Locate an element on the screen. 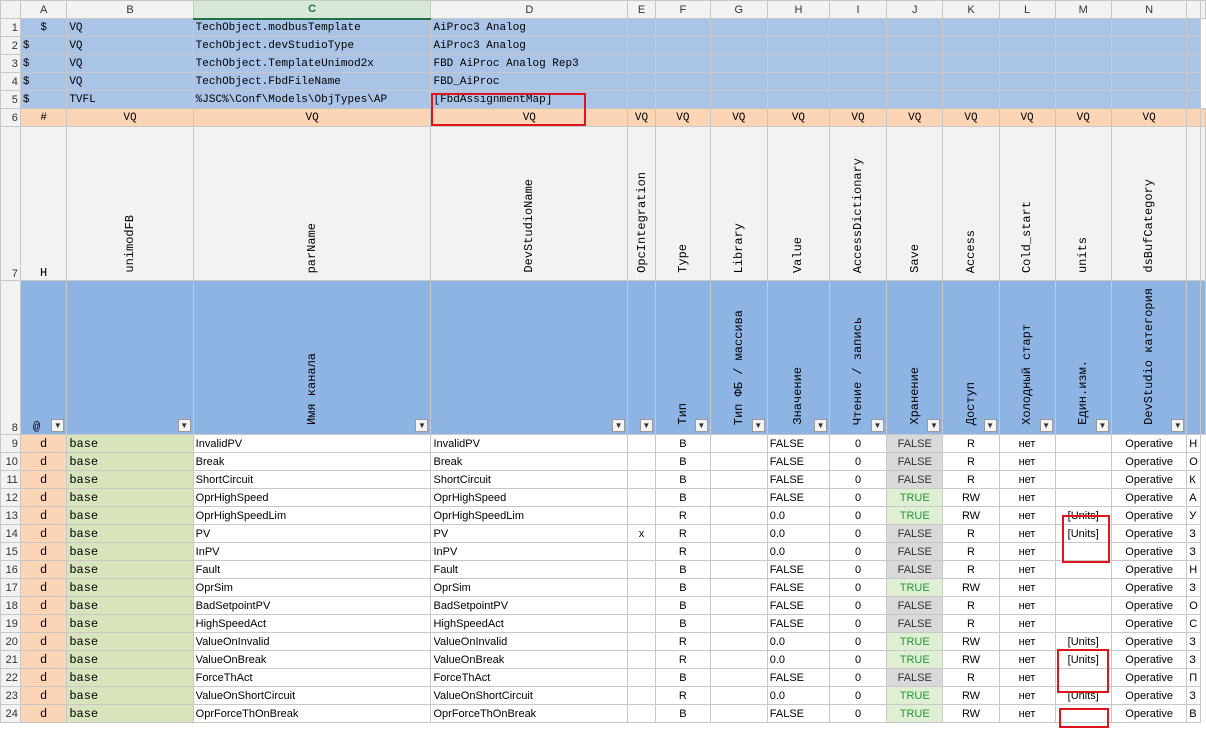 Image resolution: width=1206 pixels, height=745 pixels. cell-c: OprForceThOnBreak is located at coordinates (312, 713).